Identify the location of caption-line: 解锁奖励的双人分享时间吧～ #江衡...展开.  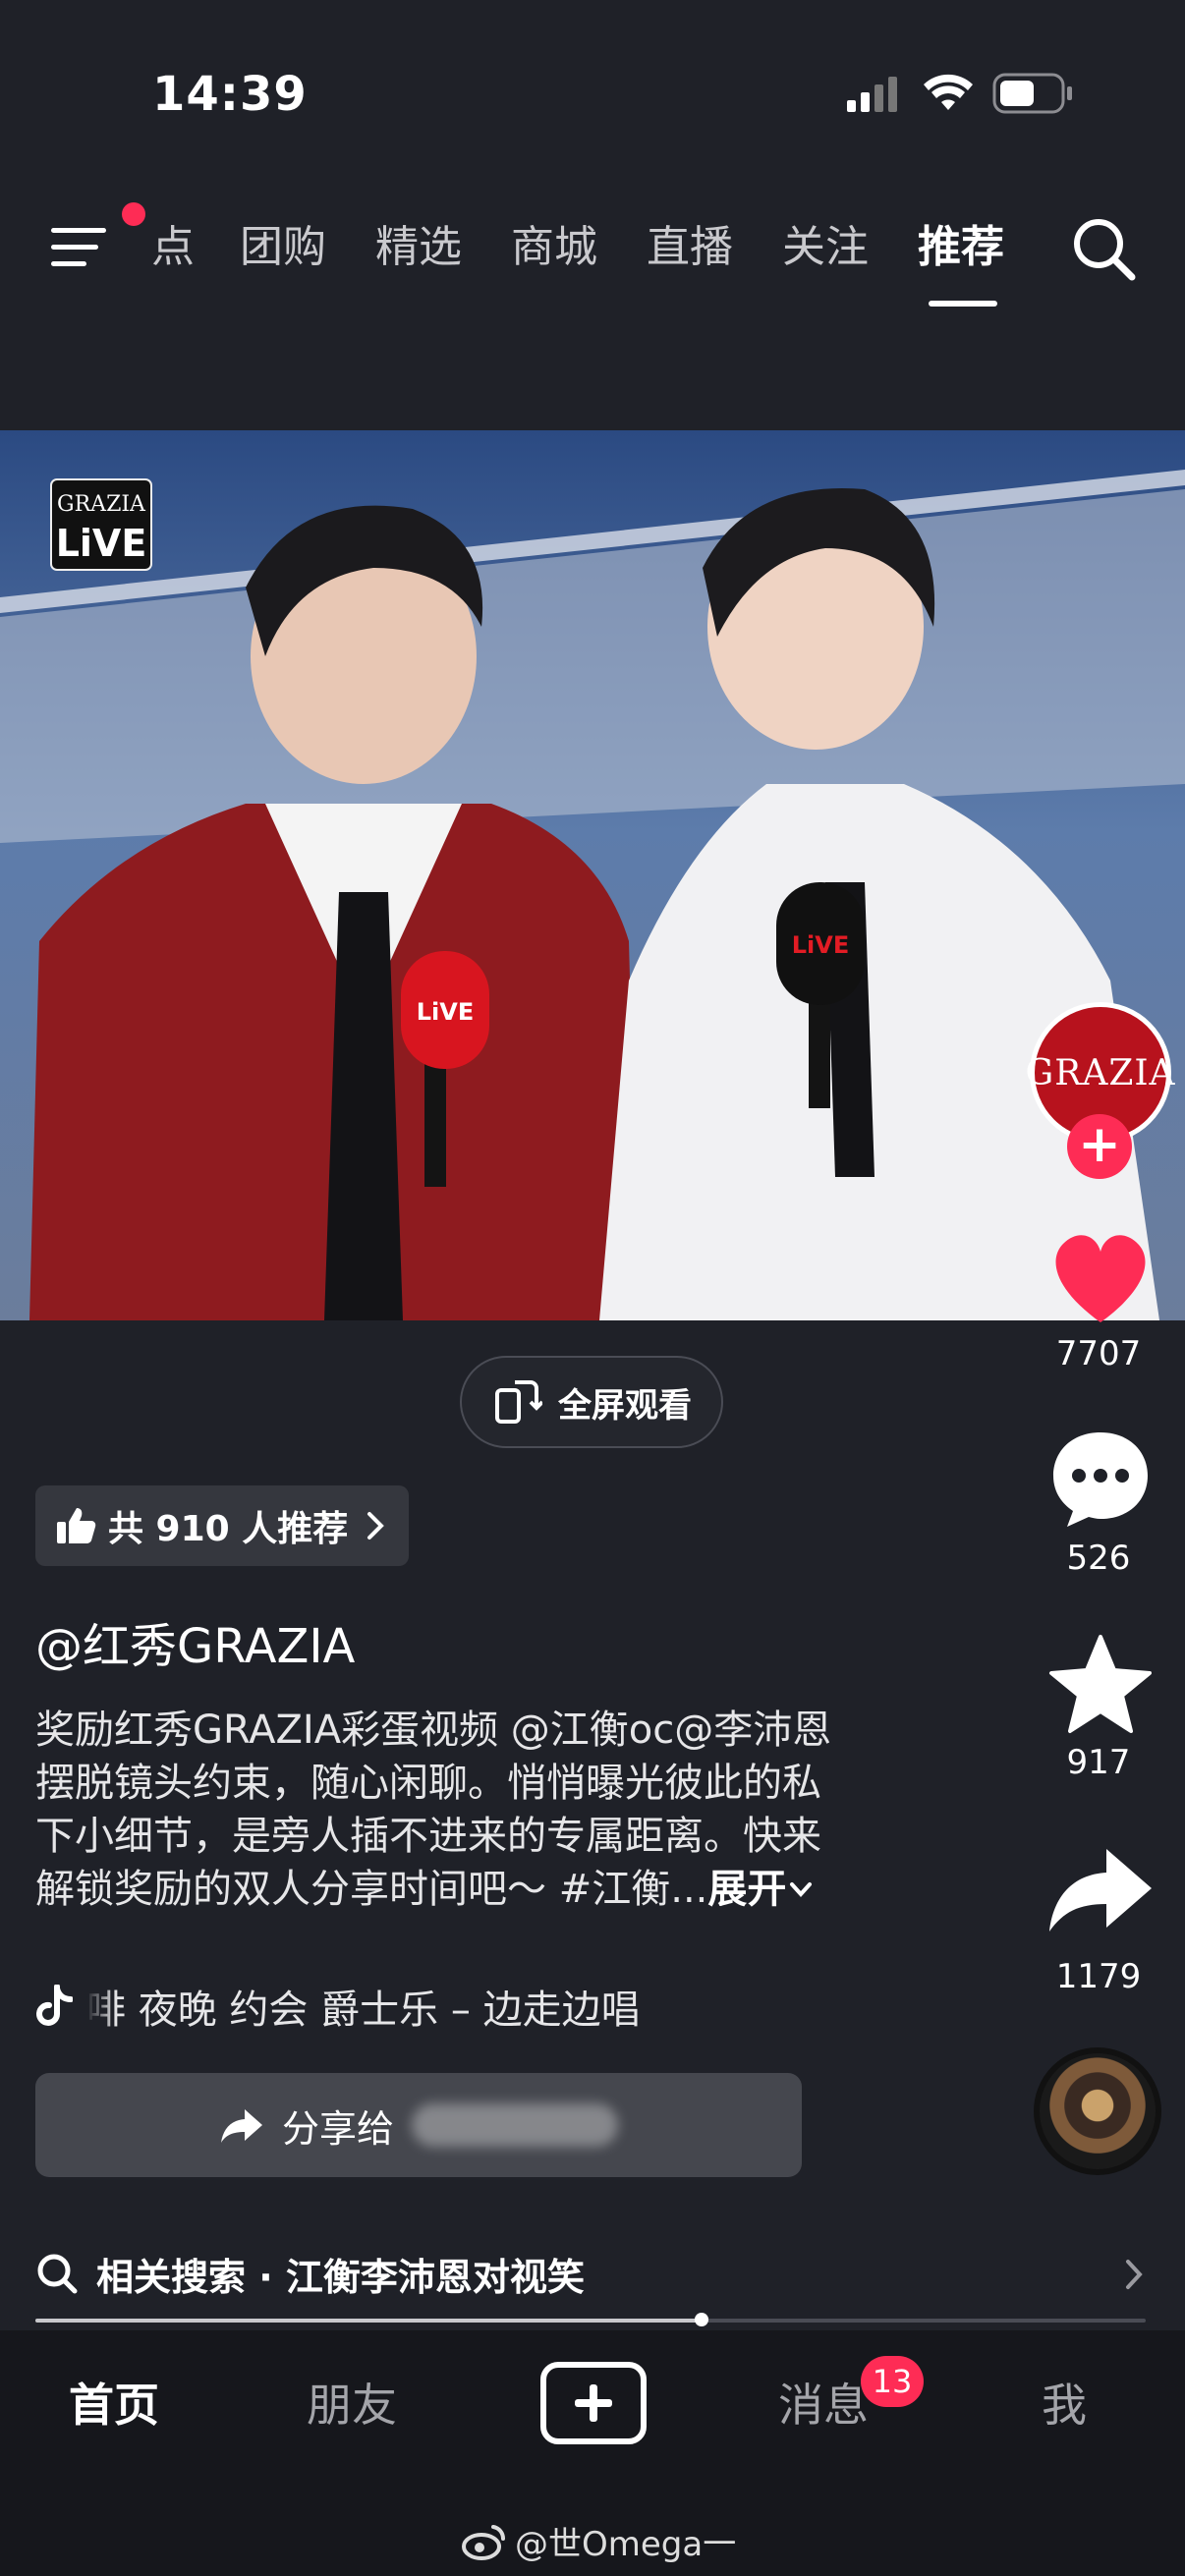
(478, 1889).